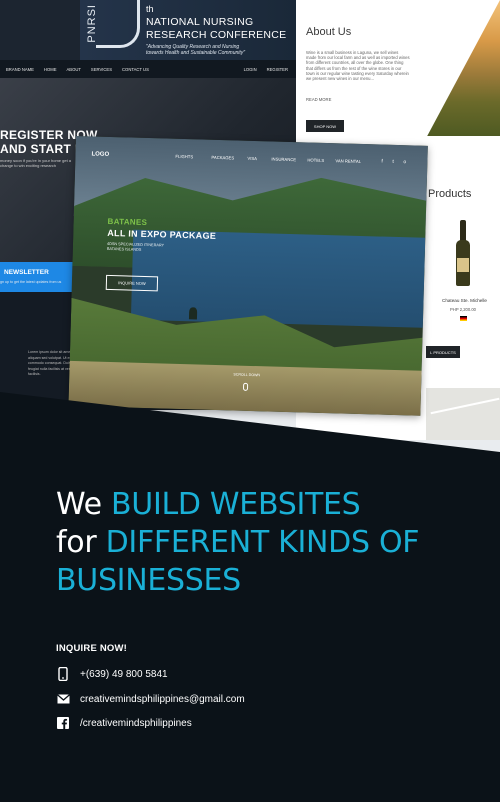 The width and height of the screenshot is (500, 802). What do you see at coordinates (63, 699) in the screenshot?
I see `mail-icon` at bounding box center [63, 699].